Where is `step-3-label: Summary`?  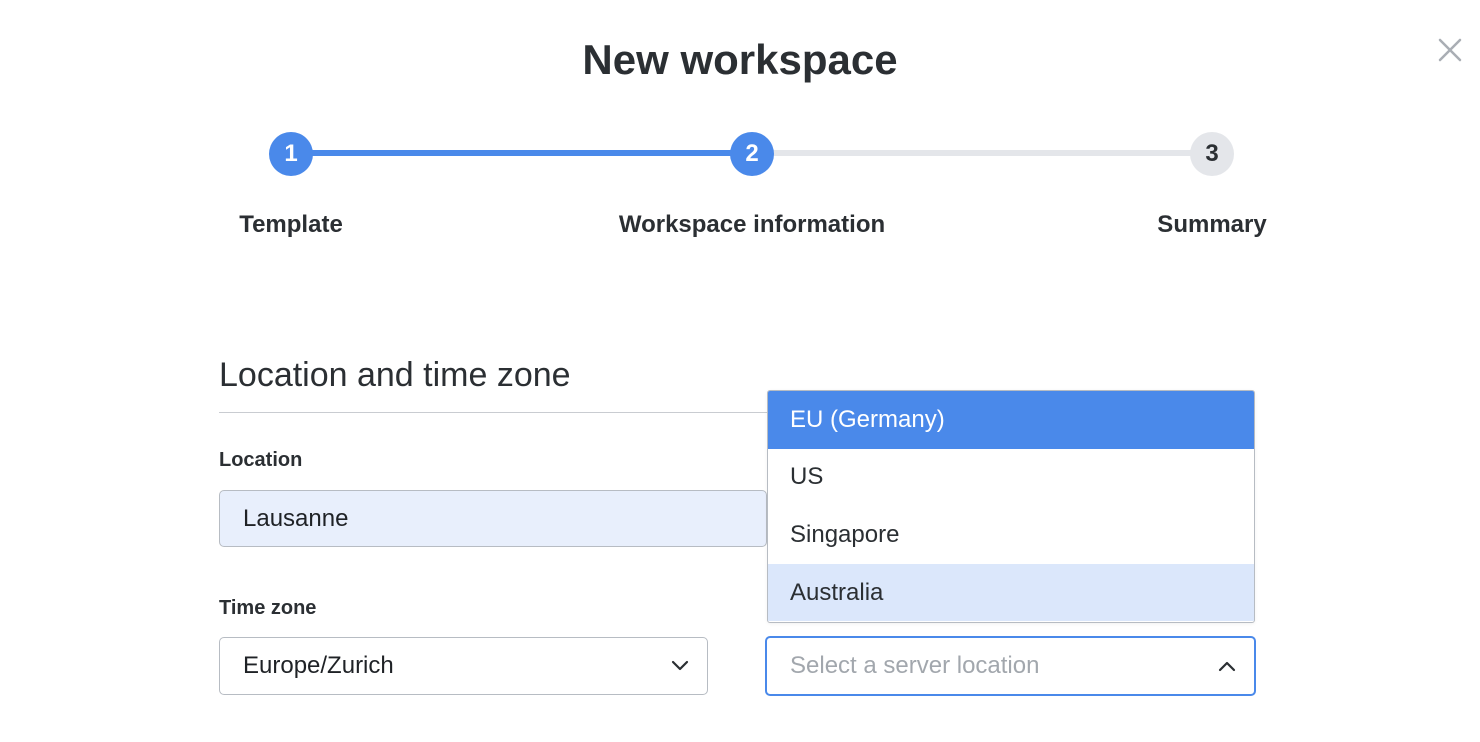 step-3-label: Summary is located at coordinates (1212, 224).